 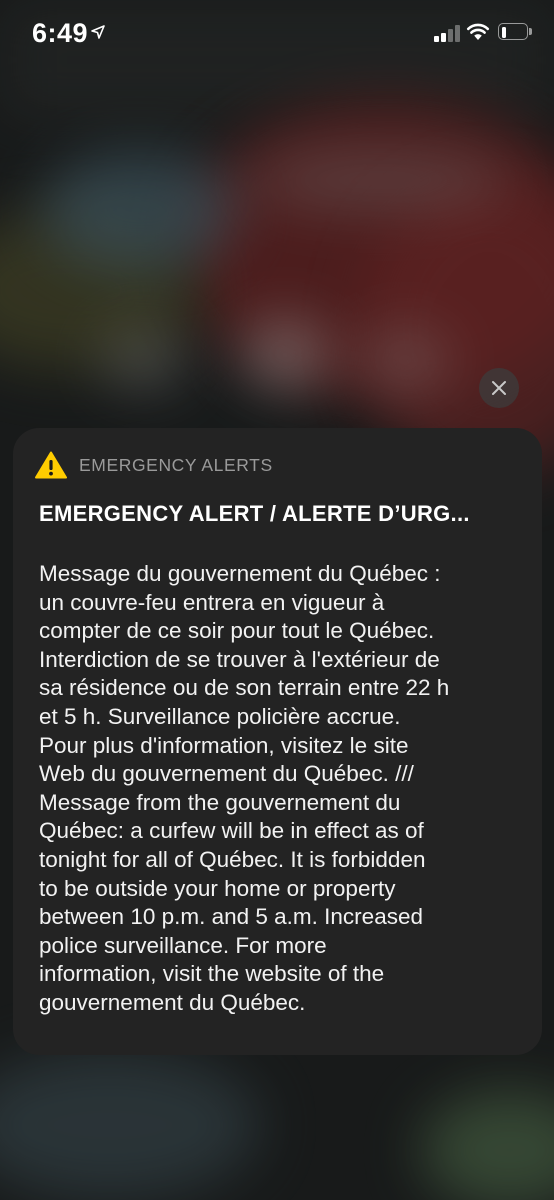 I want to click on location-arrow-icon, so click(x=98, y=34).